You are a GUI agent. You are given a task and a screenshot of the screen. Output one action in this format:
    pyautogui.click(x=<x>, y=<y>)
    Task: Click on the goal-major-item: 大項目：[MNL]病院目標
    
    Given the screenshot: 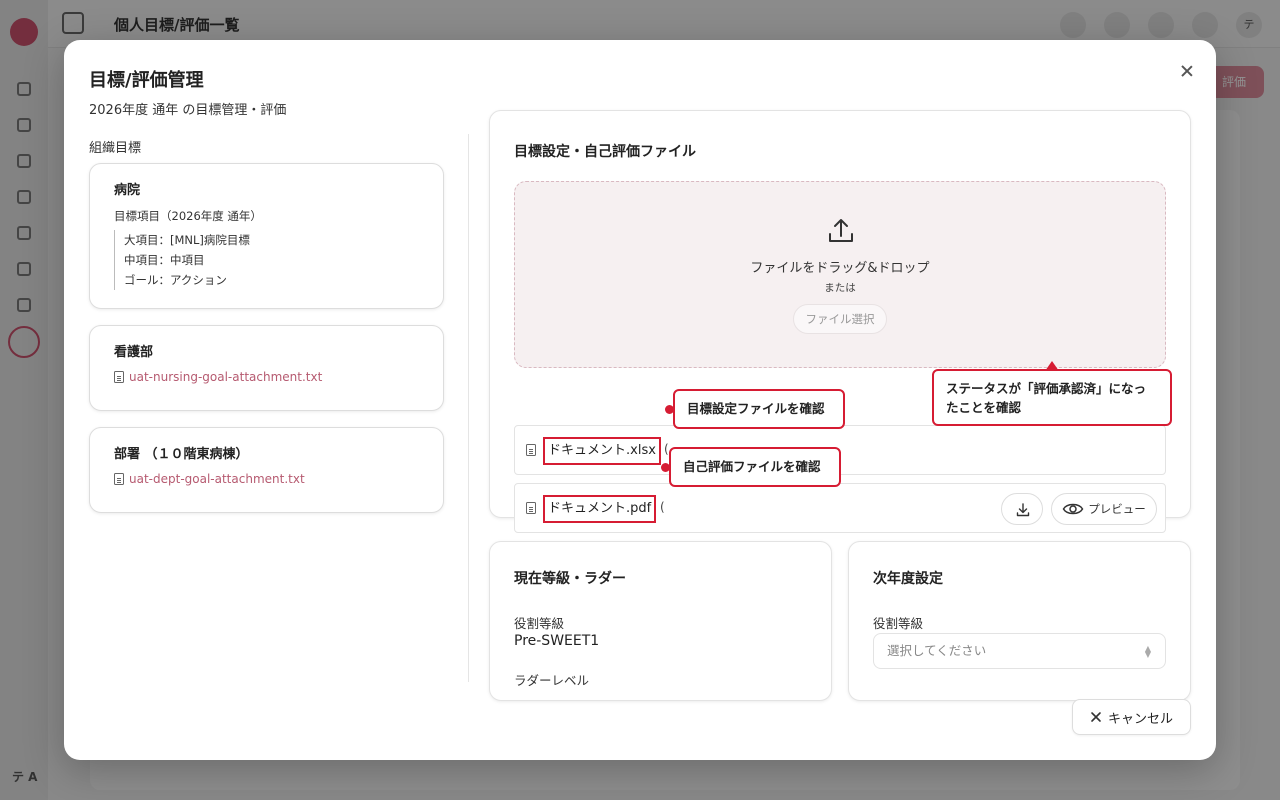 What is the action you would take?
    pyautogui.click(x=187, y=240)
    